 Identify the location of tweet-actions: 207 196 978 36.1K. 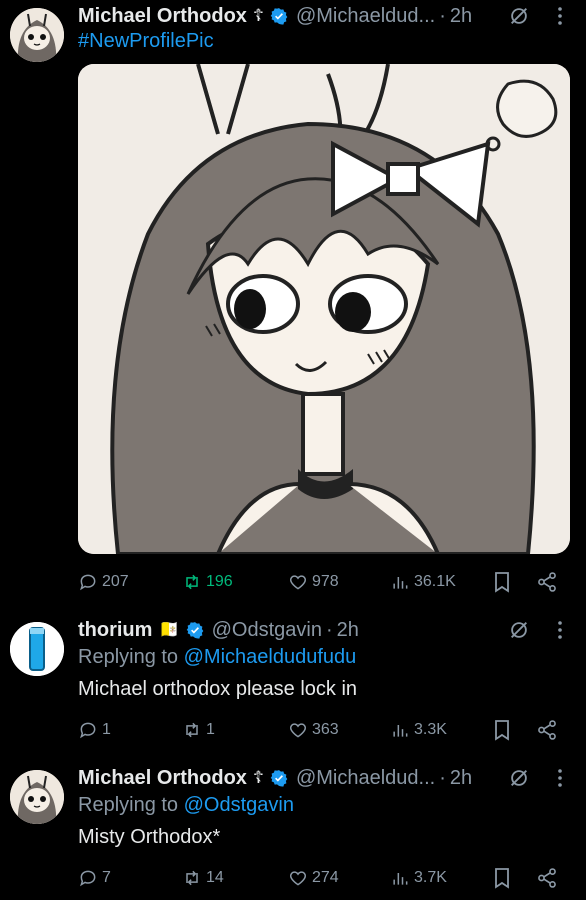
(323, 582).